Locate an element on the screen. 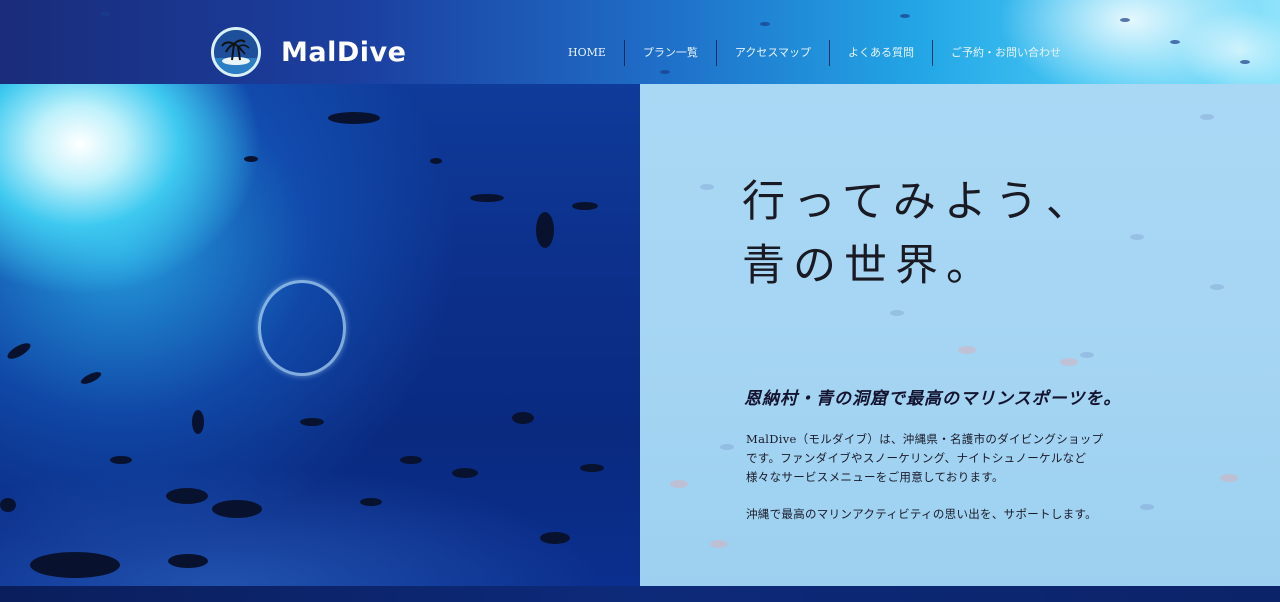 This screenshot has height=602, width=1280. nav-item-faq: よくある質問 is located at coordinates (880, 53).